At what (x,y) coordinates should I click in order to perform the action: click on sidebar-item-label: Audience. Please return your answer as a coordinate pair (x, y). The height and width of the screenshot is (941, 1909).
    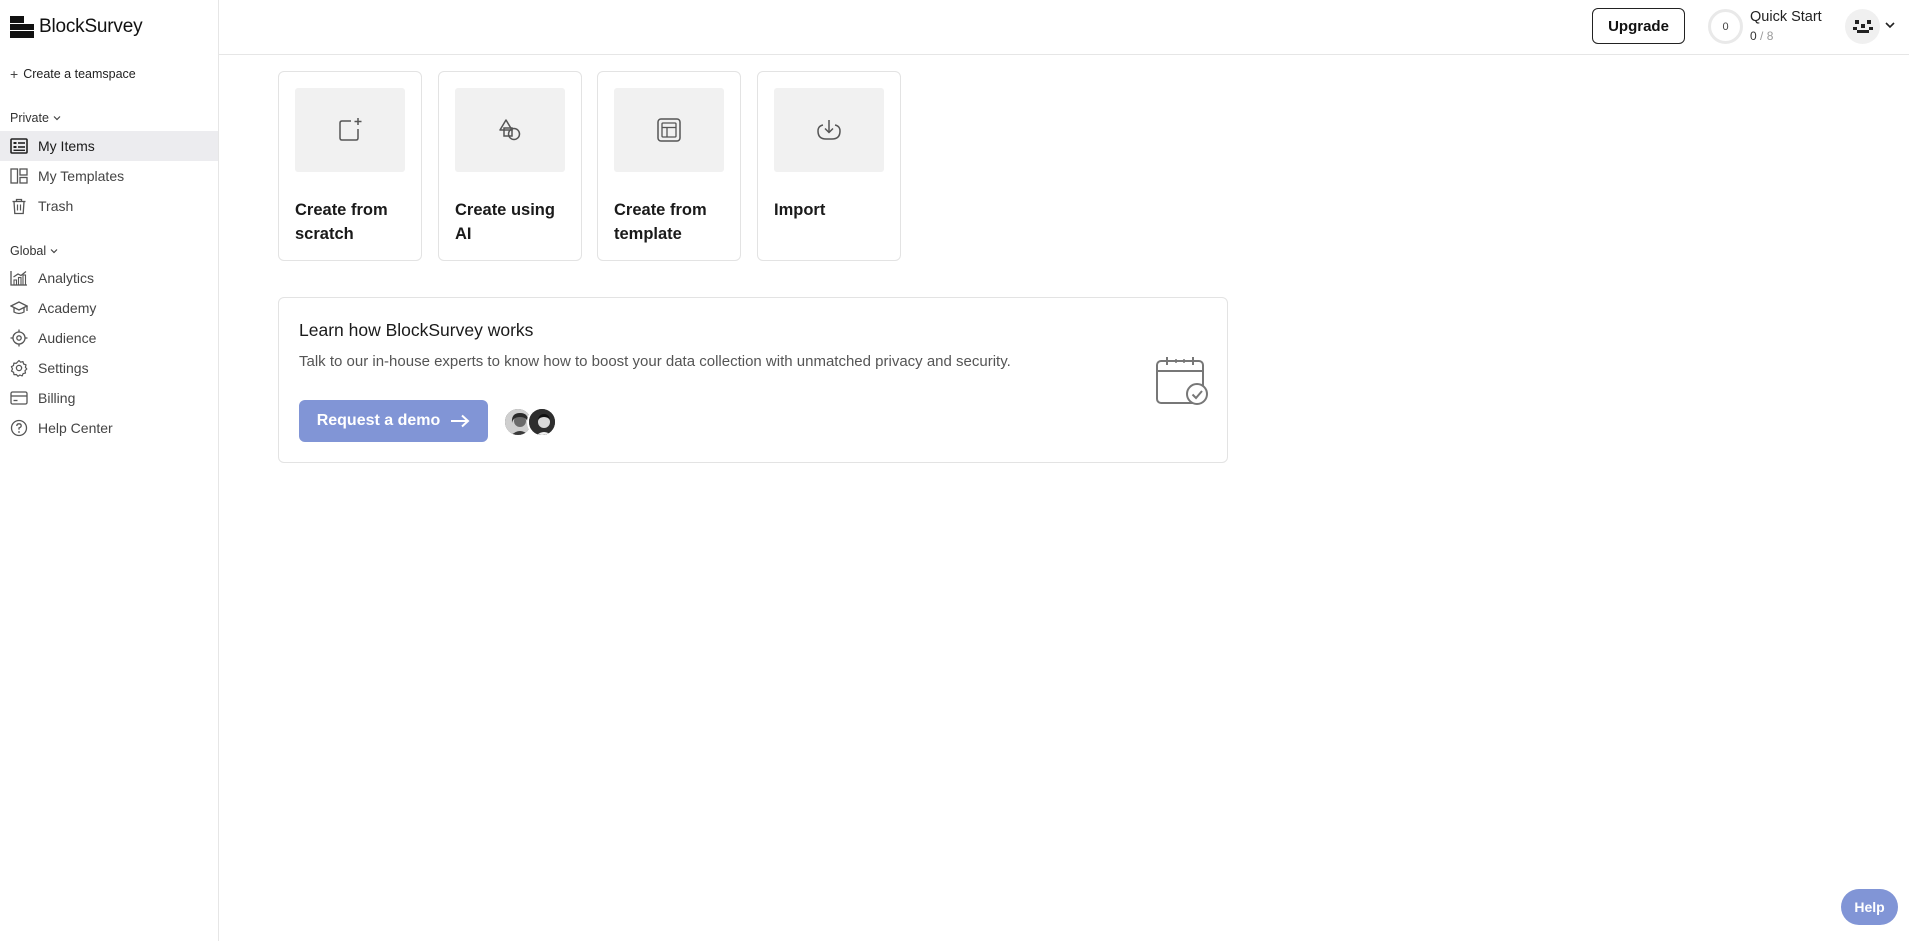
    Looking at the image, I should click on (67, 338).